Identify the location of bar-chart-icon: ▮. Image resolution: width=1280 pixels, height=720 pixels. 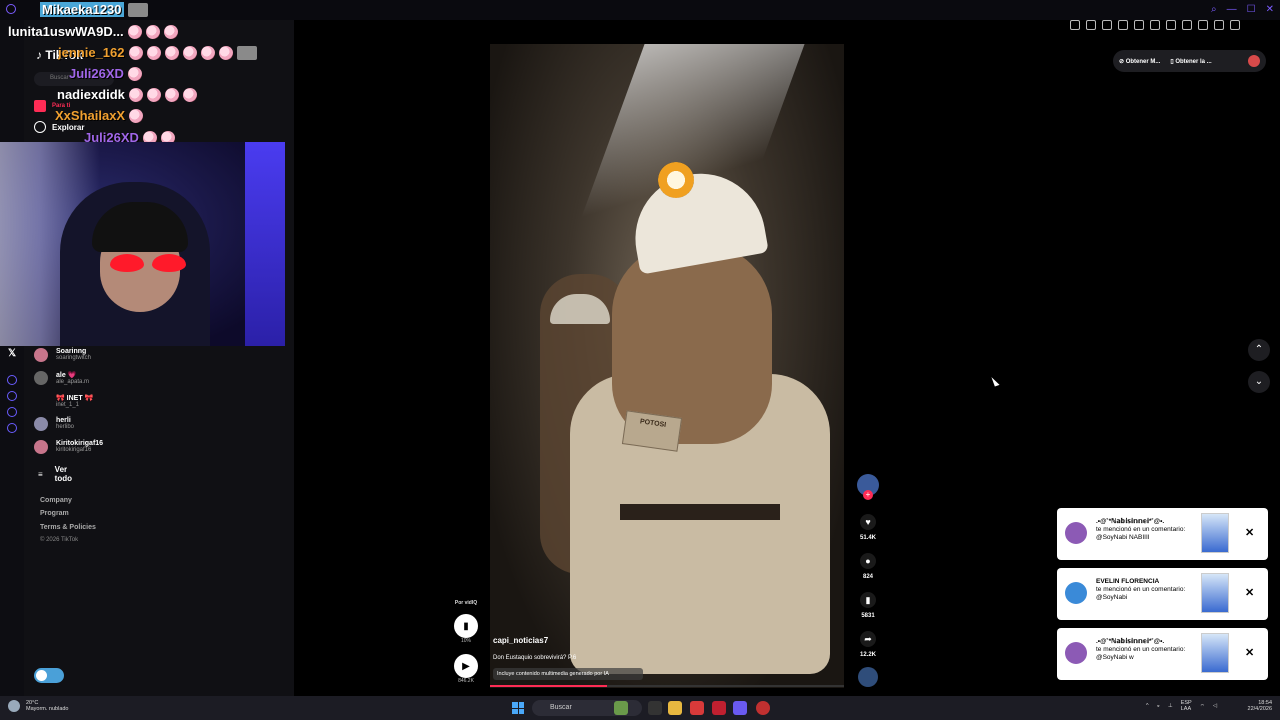
(466, 626).